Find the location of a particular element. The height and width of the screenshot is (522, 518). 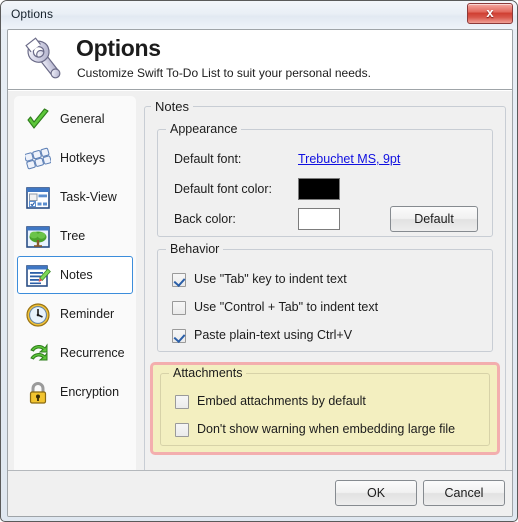

default-font-color-label: Default font color: is located at coordinates (223, 189).